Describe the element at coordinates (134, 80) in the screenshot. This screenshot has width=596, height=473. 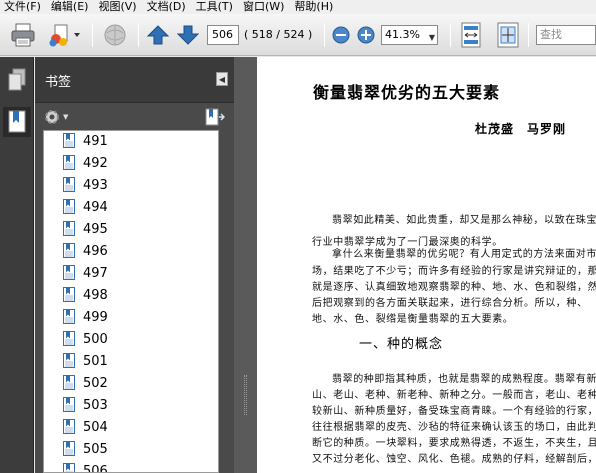
I see `bookmarks-header: 书签 ◀` at that location.